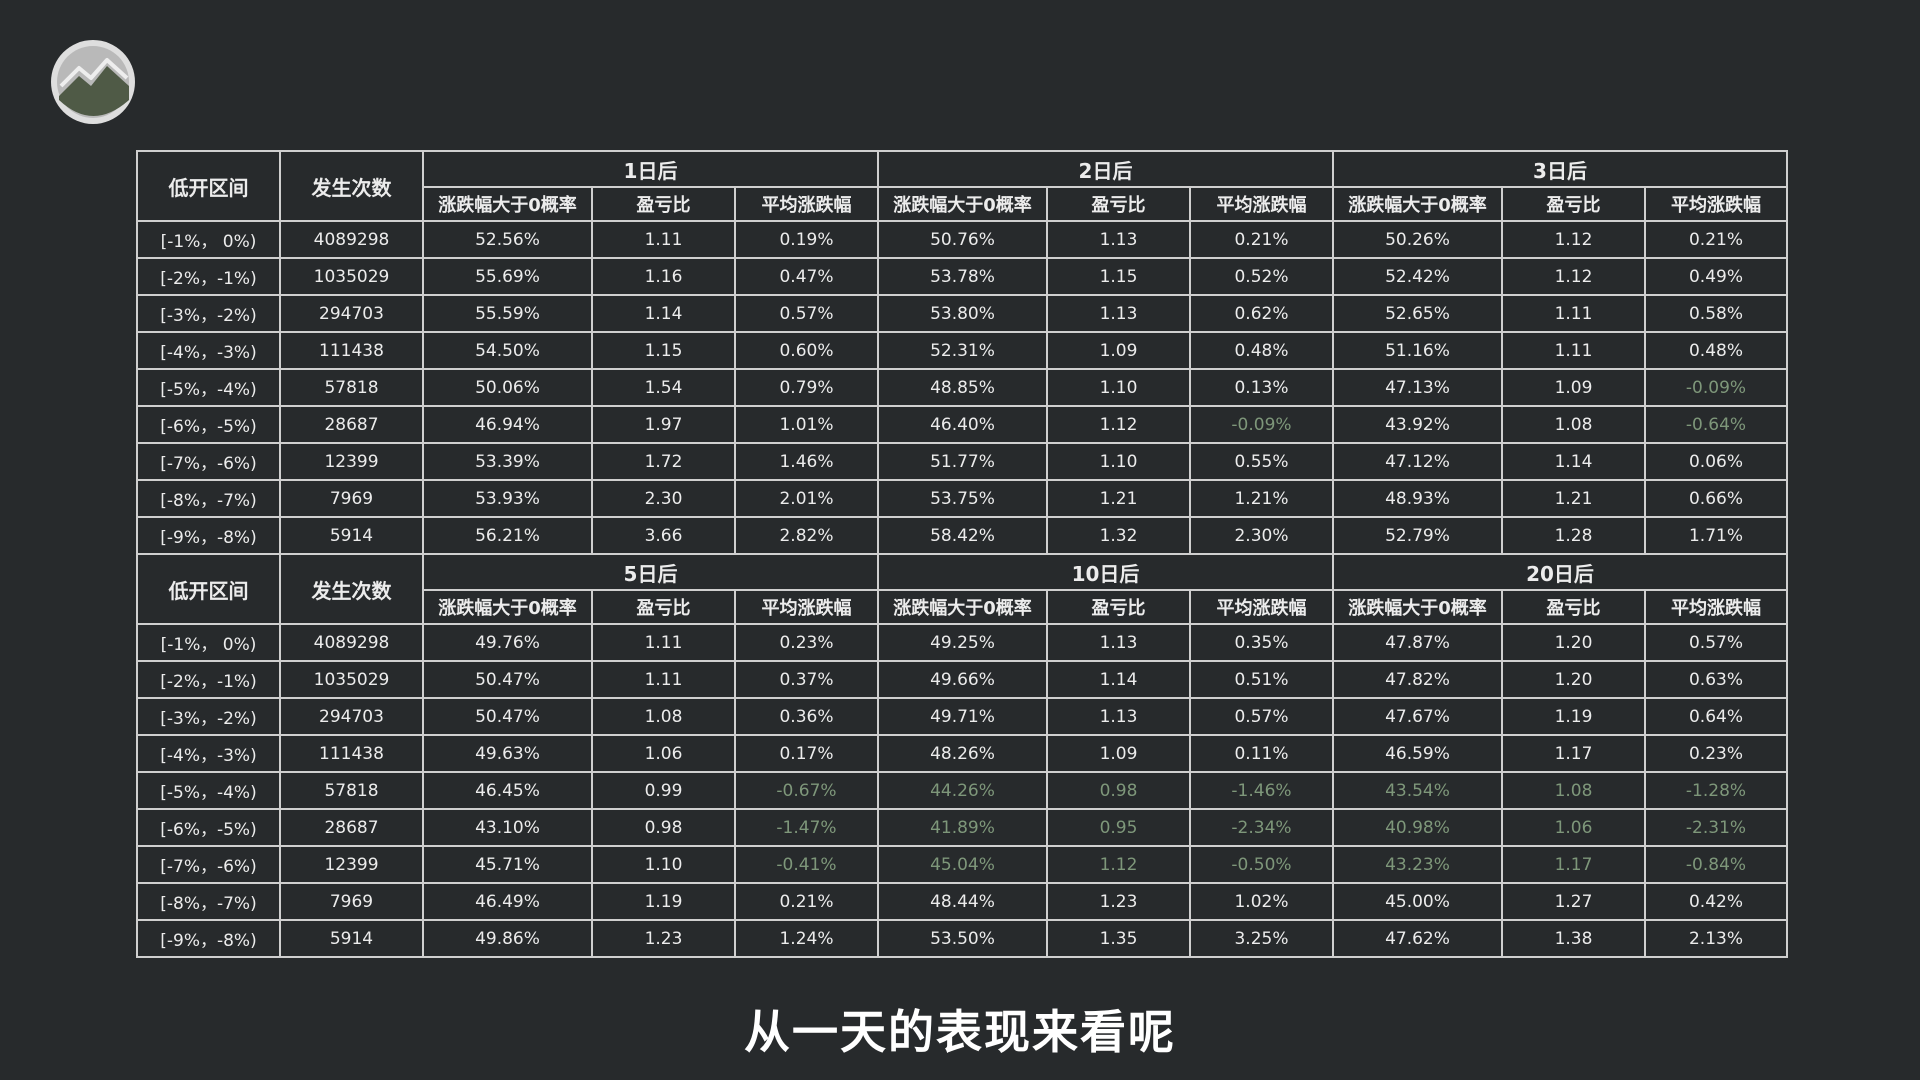 The width and height of the screenshot is (1920, 1080). What do you see at coordinates (1417, 350) in the screenshot?
I see `value-cell: 51.16%` at bounding box center [1417, 350].